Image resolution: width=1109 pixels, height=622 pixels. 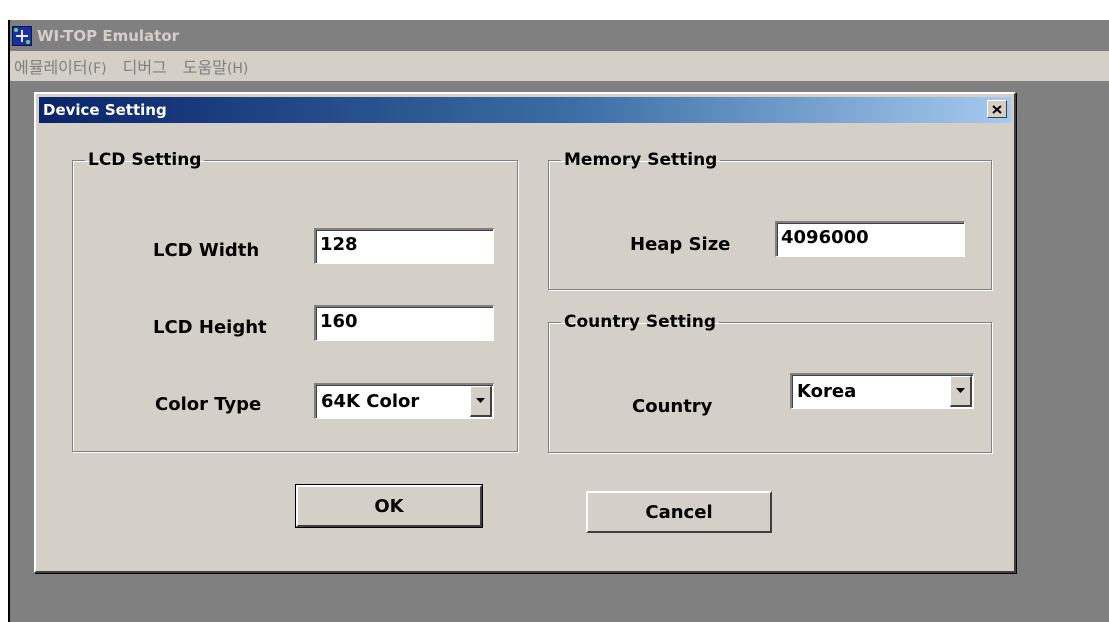 I want to click on lcd-height-input: 160, so click(x=404, y=323).